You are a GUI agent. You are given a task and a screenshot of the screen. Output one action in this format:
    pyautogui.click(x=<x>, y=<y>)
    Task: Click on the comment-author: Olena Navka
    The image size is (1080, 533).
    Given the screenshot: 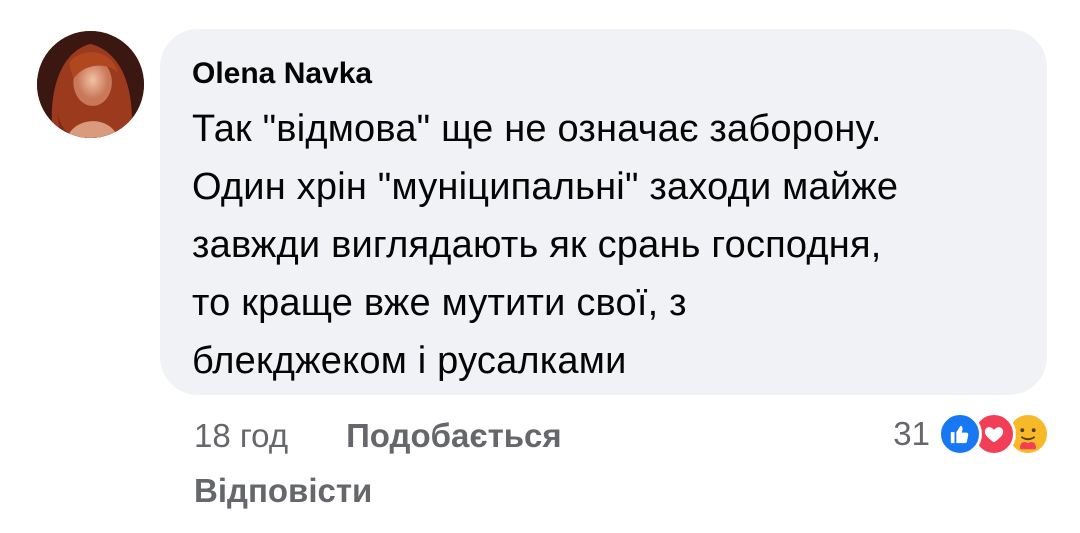 What is the action you would take?
    pyautogui.click(x=282, y=74)
    